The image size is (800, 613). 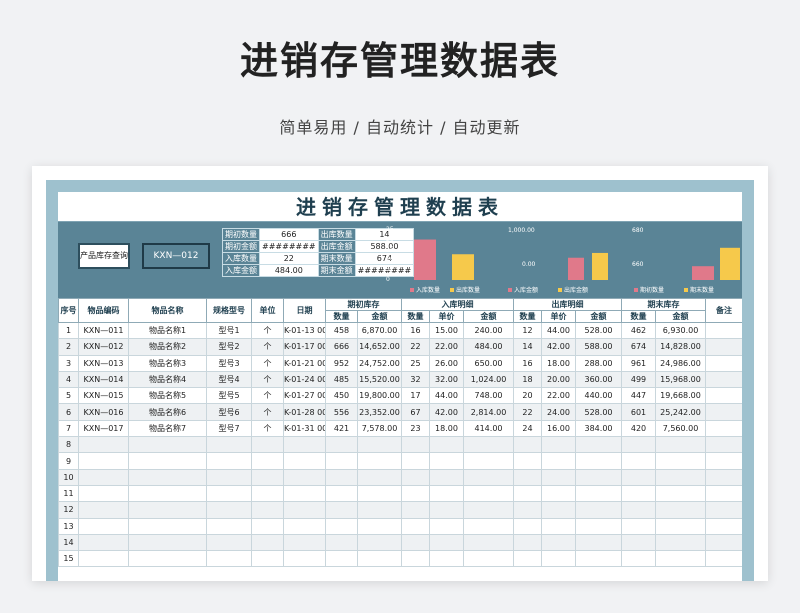 I want to click on table-cell: 型号6, so click(x=229, y=412).